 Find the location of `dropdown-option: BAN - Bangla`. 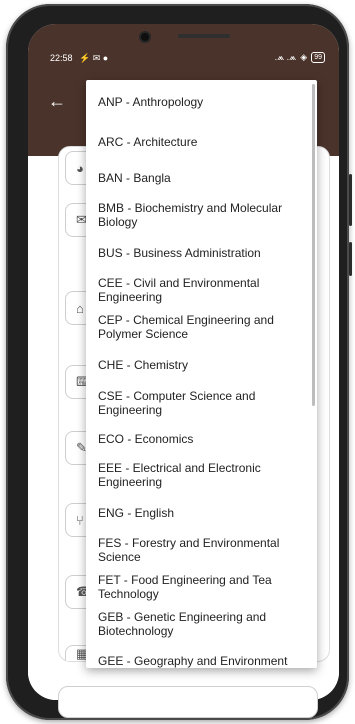

dropdown-option: BAN - Bangla is located at coordinates (200, 178).